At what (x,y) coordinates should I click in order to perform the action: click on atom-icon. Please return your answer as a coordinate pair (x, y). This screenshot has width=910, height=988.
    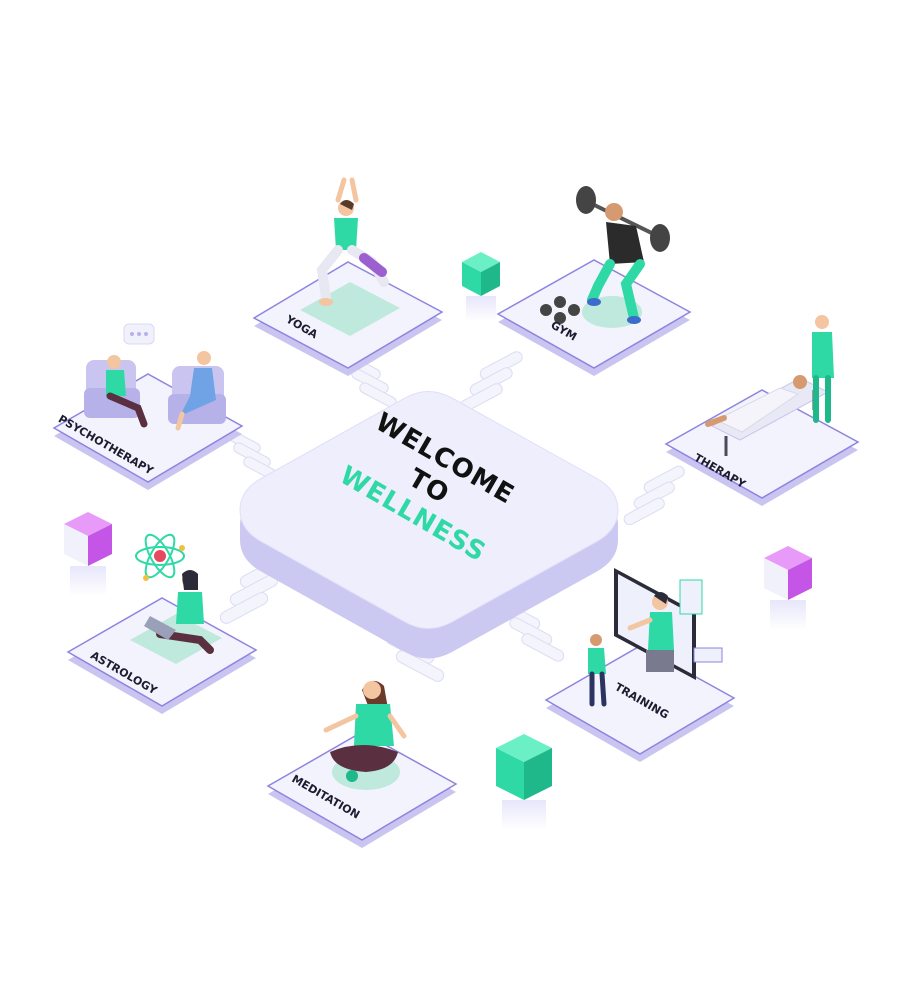
    Looking at the image, I should click on (160, 557).